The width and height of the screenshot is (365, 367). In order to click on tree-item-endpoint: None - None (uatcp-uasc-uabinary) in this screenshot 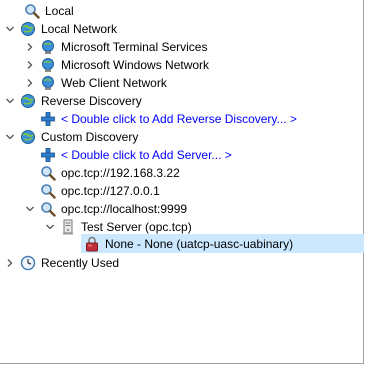, I will do `click(188, 244)`.